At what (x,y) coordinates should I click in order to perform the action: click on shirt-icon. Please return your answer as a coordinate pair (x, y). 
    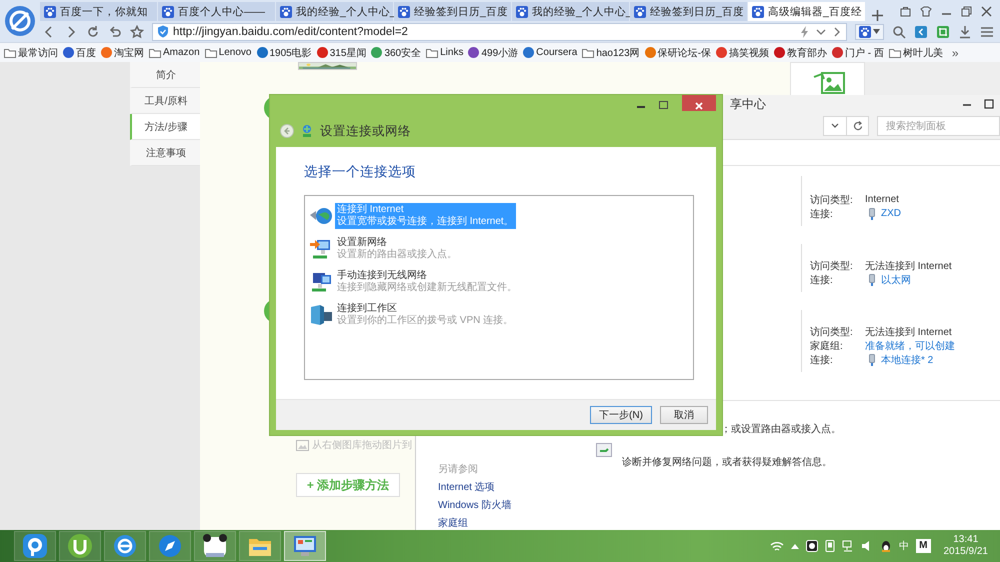
    Looking at the image, I should click on (926, 11).